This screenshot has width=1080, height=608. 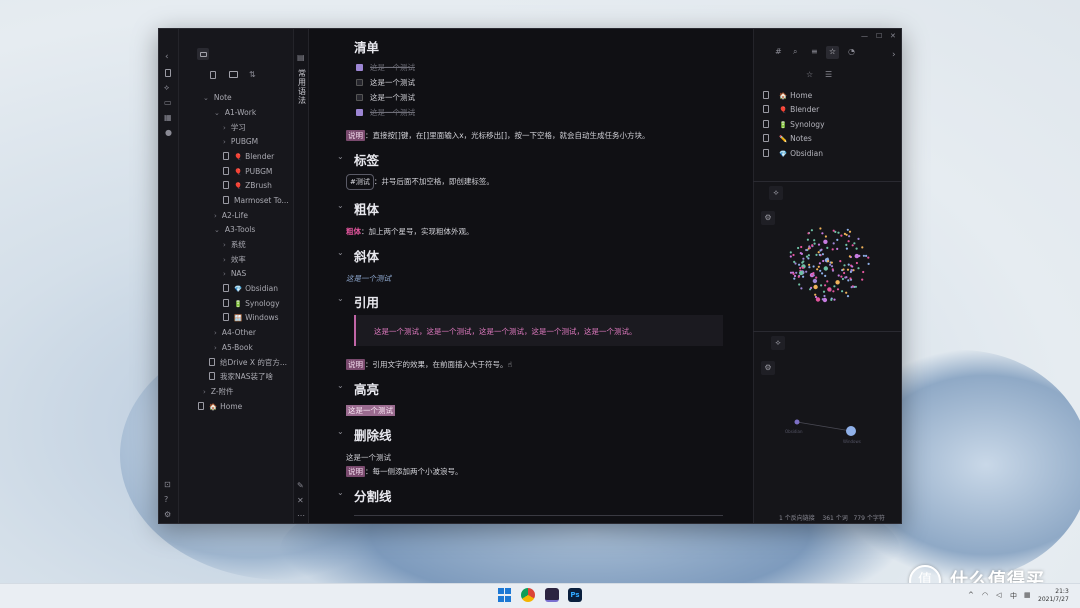 What do you see at coordinates (528, 595) in the screenshot?
I see `chrome-icon` at bounding box center [528, 595].